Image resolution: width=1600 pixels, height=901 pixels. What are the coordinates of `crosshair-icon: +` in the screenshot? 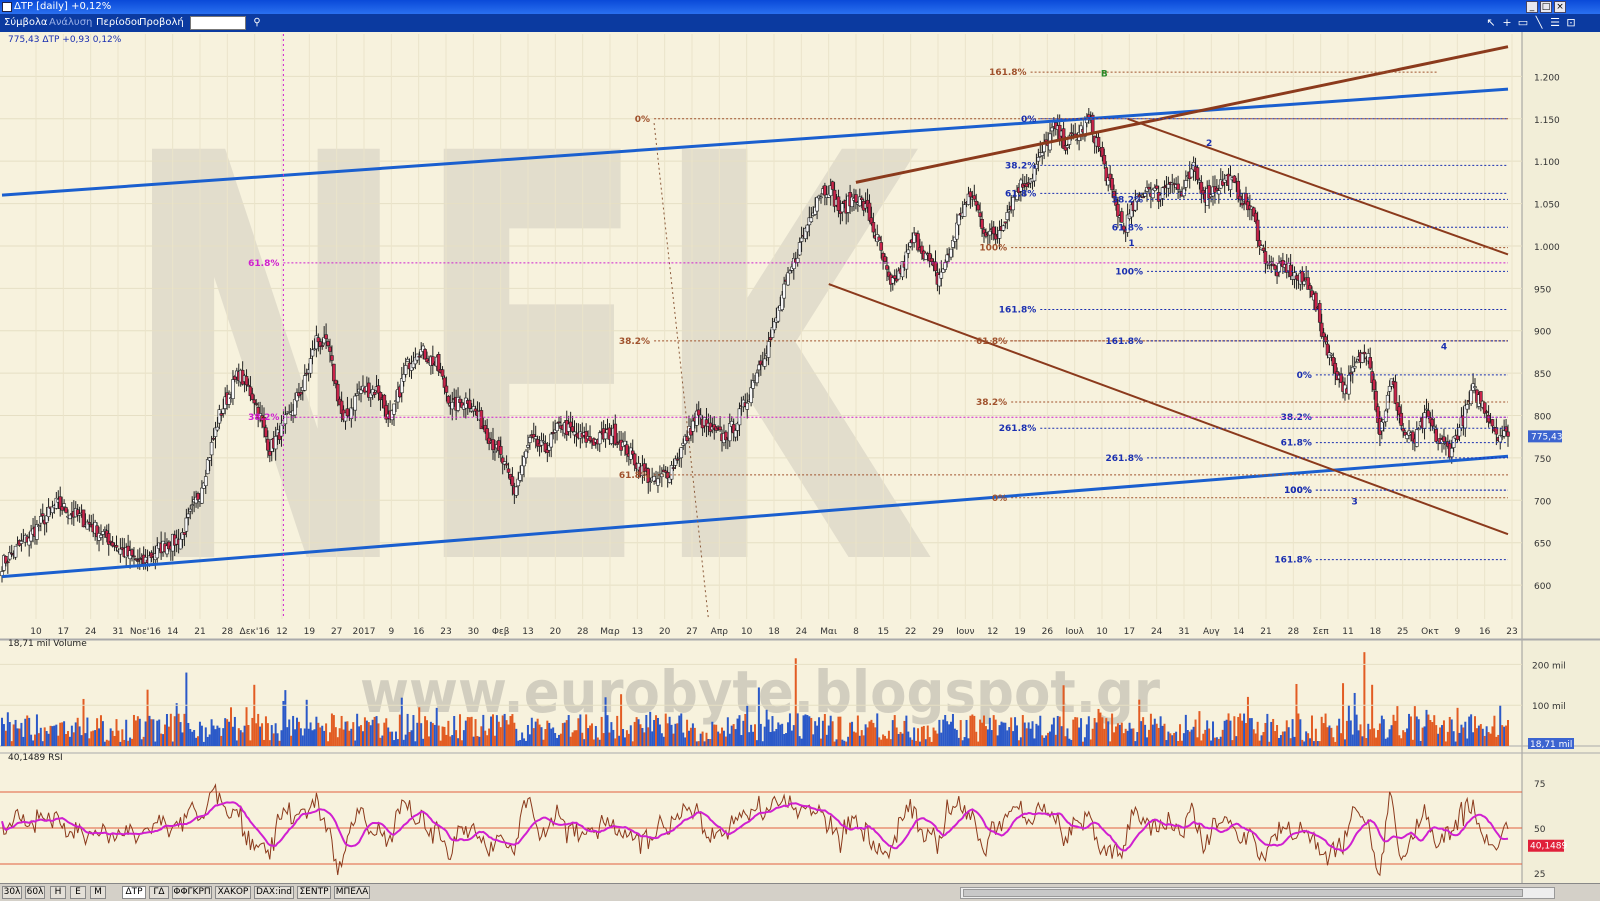 It's located at (1507, 23).